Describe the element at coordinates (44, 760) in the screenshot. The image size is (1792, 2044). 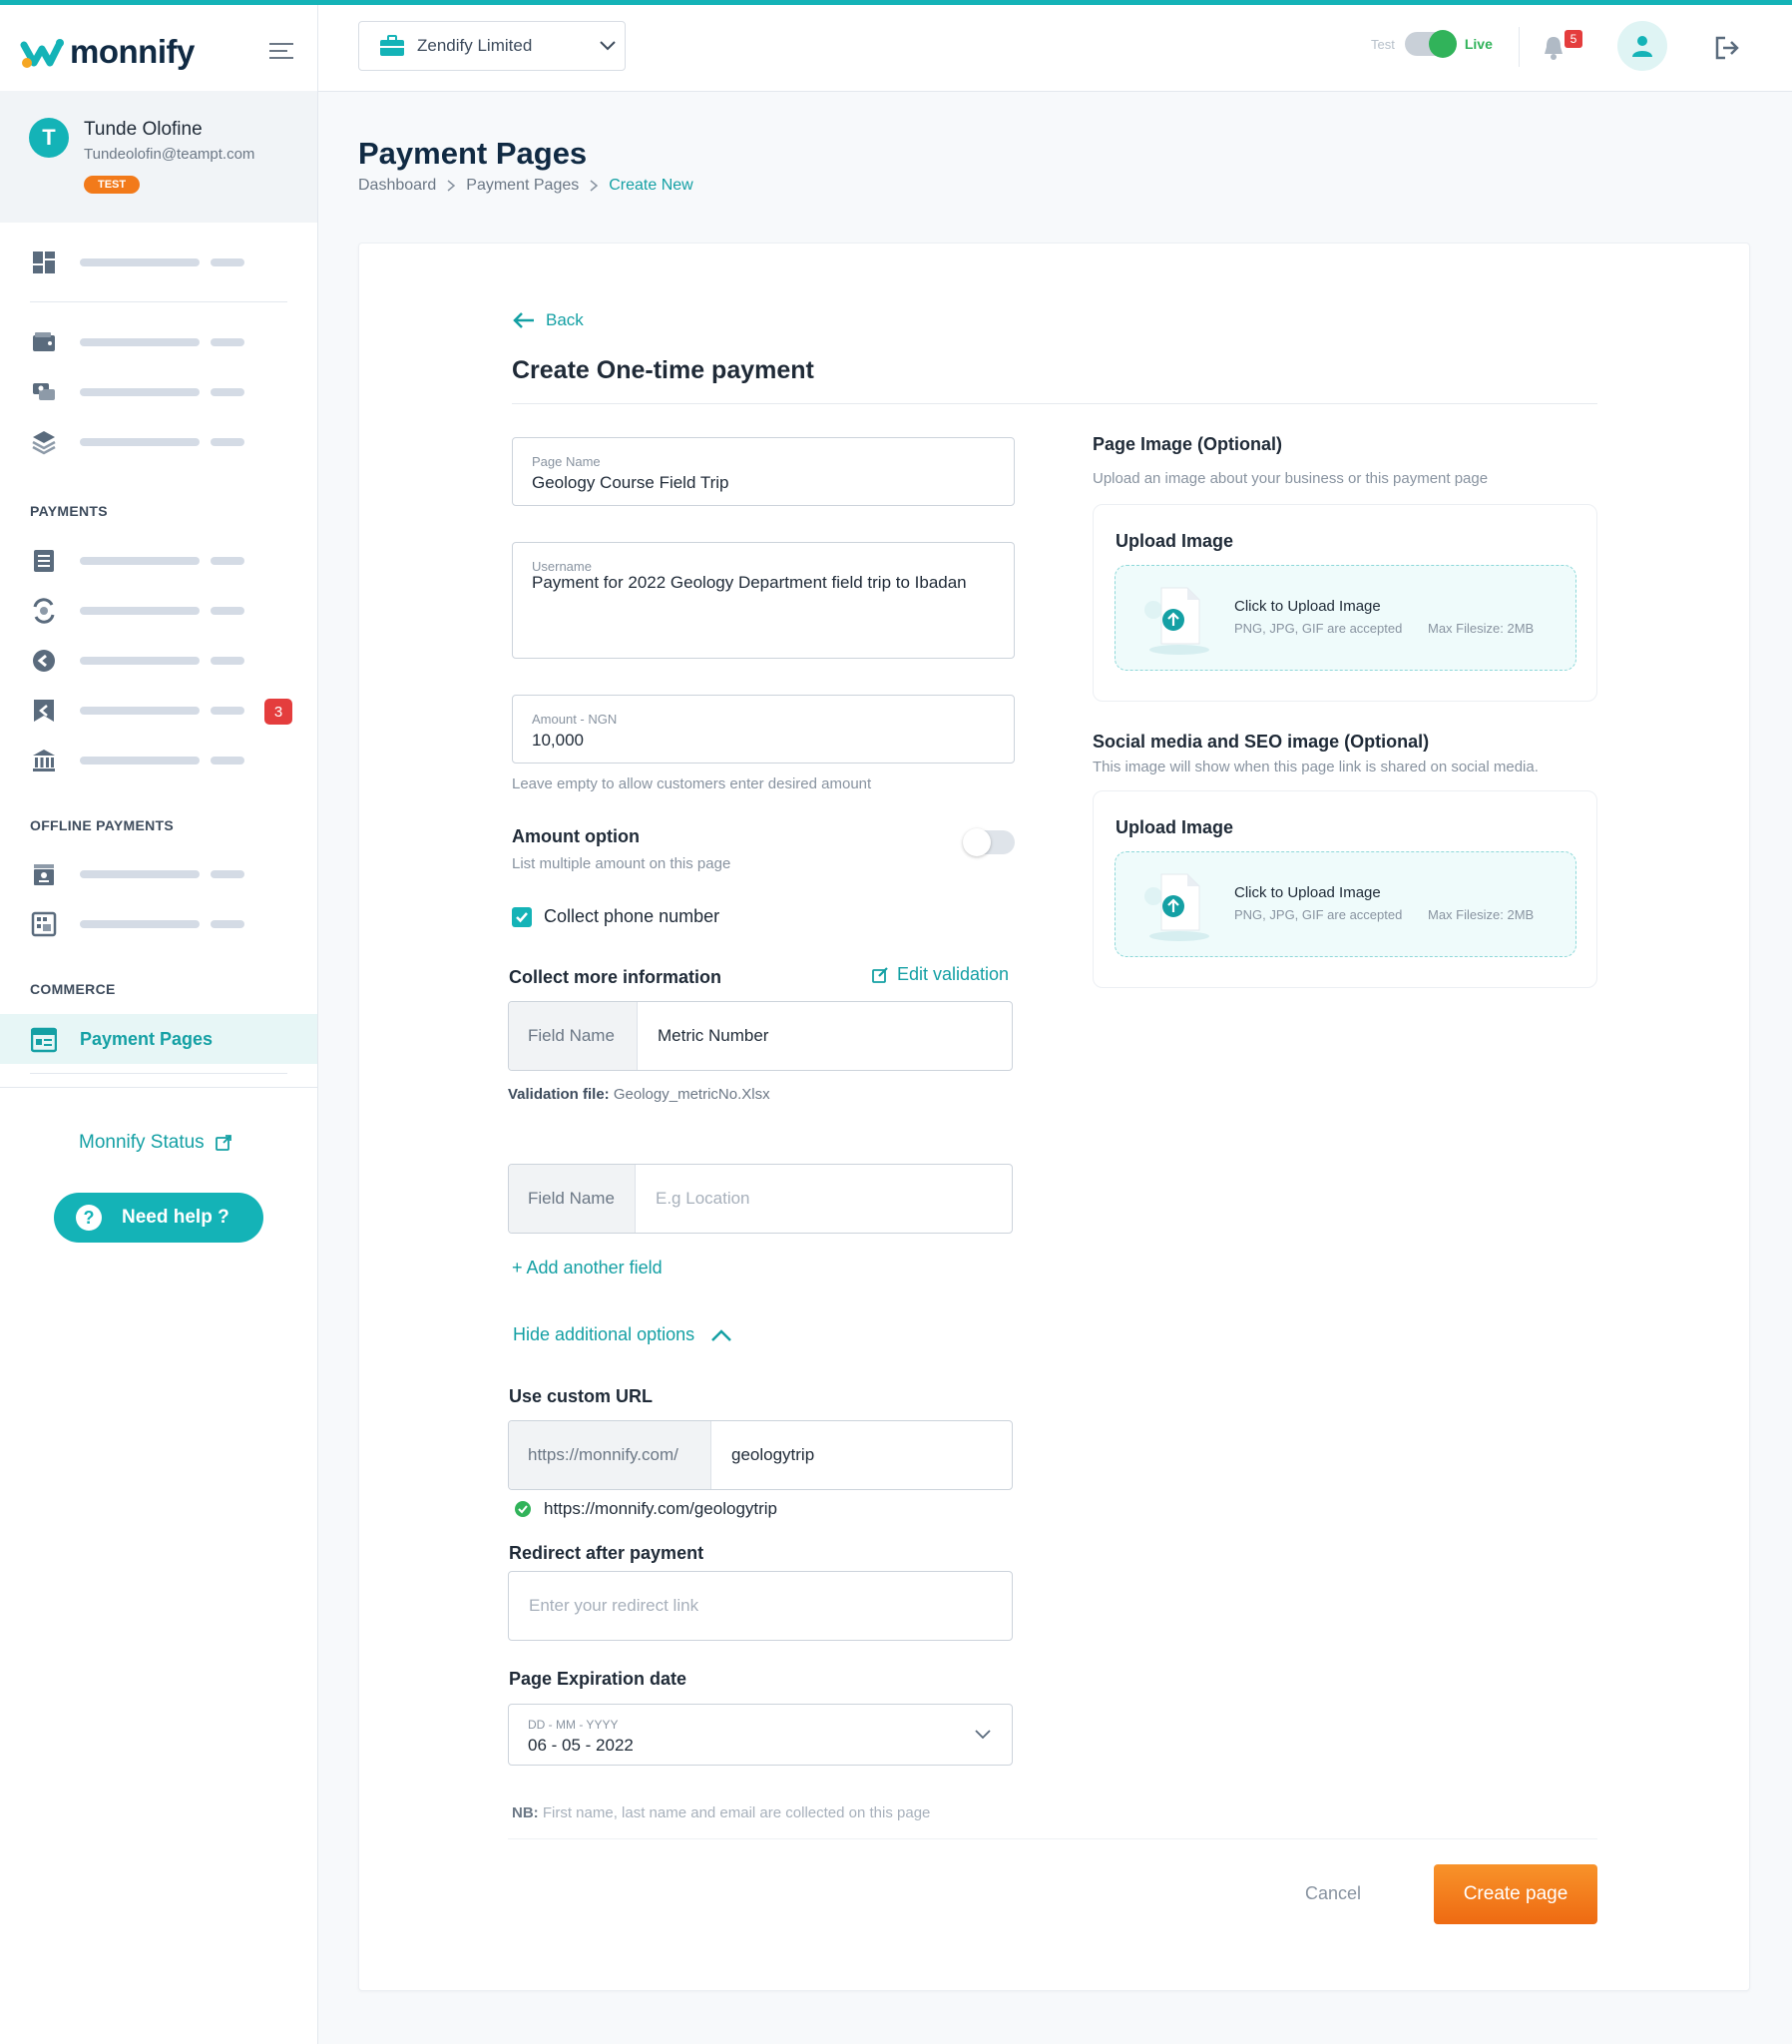
I see `sidebar-item-banks` at that location.